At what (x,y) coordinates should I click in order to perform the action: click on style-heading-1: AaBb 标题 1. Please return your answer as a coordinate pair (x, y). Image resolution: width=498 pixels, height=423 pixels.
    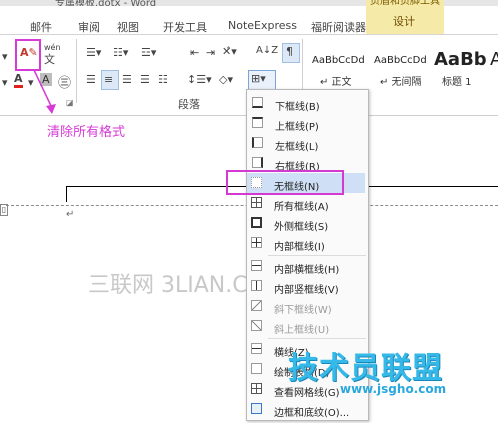
    Looking at the image, I should click on (462, 66).